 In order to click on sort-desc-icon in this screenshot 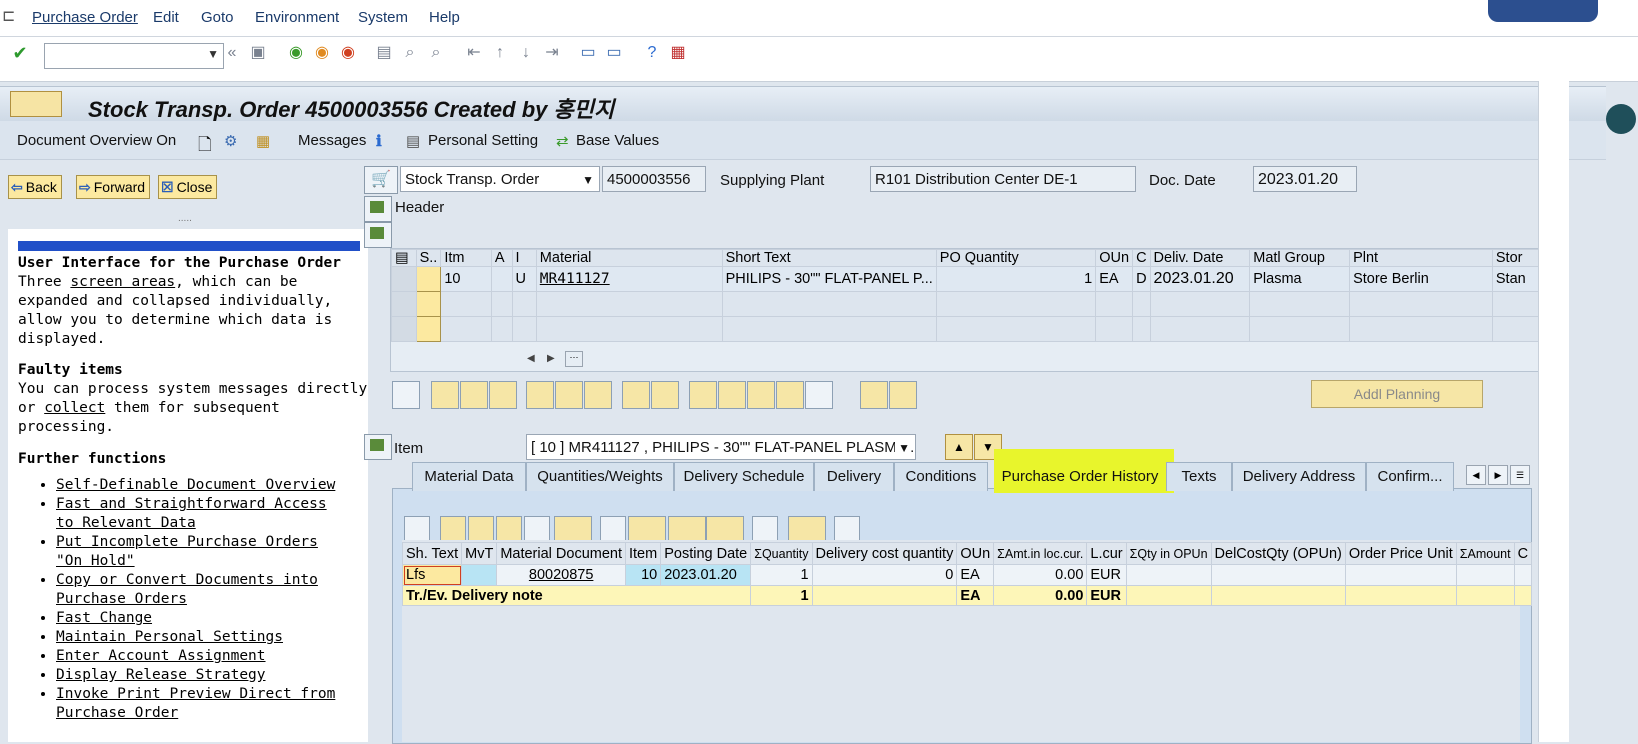, I will do `click(732, 395)`.